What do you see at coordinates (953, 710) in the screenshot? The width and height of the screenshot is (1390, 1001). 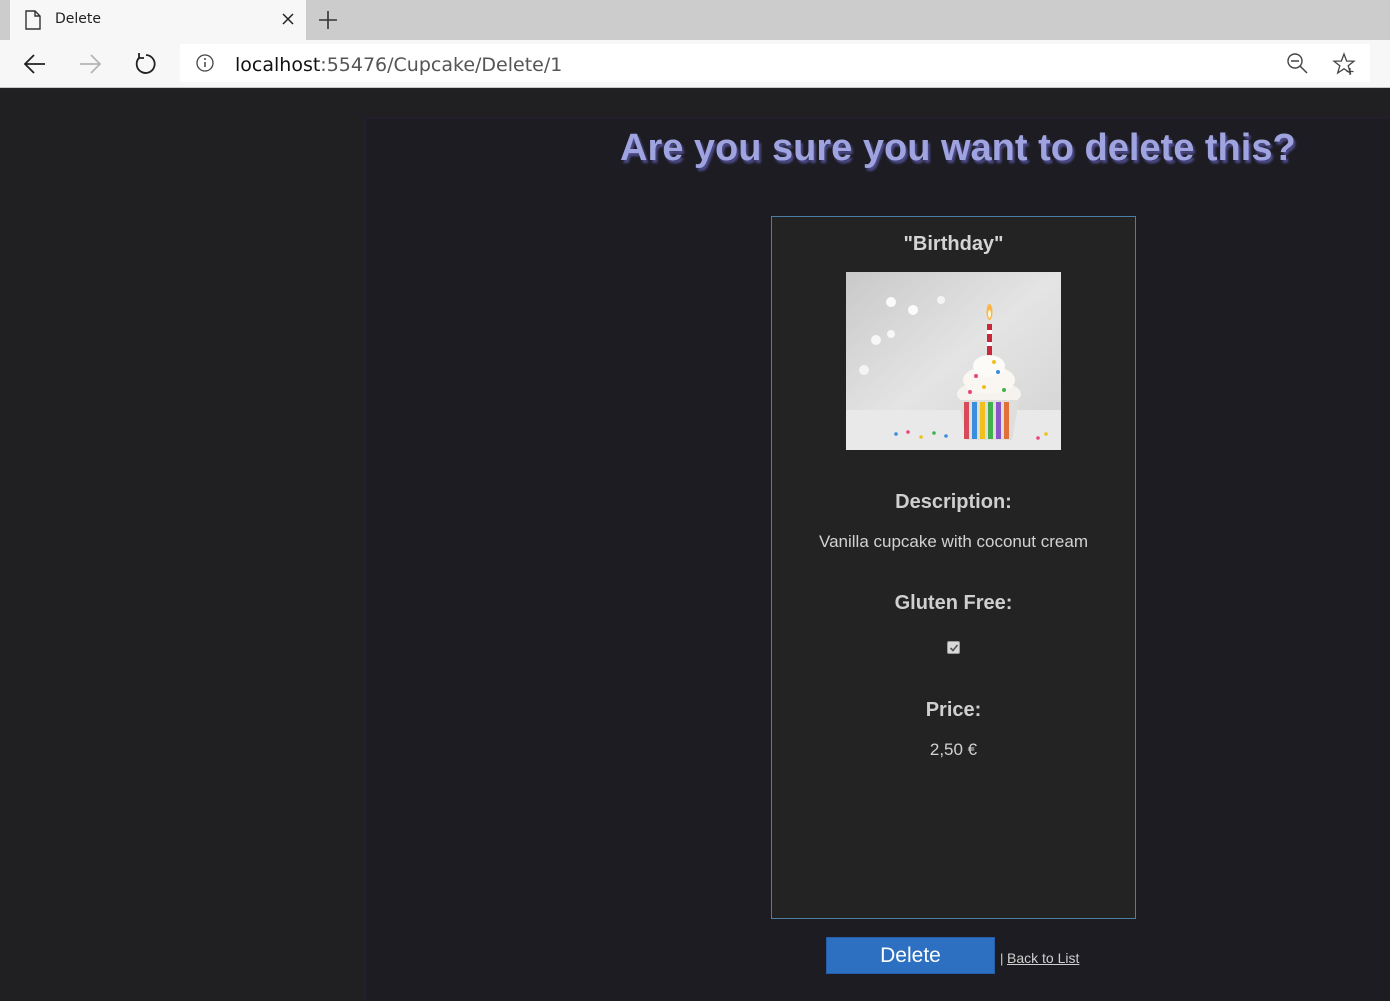 I see `price-label: Price:` at bounding box center [953, 710].